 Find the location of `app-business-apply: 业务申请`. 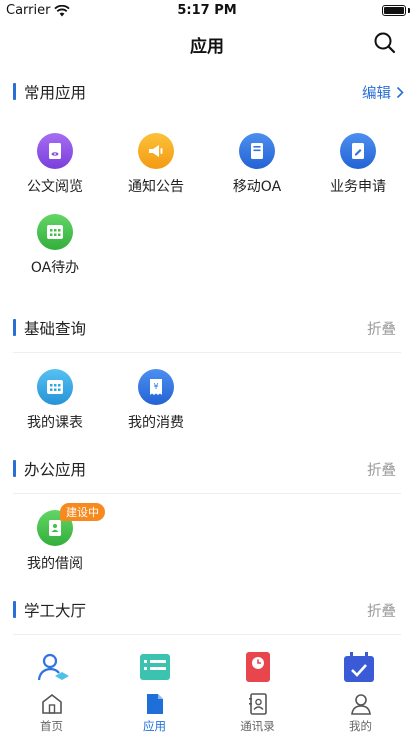

app-business-apply: 业务申请 is located at coordinates (358, 168).